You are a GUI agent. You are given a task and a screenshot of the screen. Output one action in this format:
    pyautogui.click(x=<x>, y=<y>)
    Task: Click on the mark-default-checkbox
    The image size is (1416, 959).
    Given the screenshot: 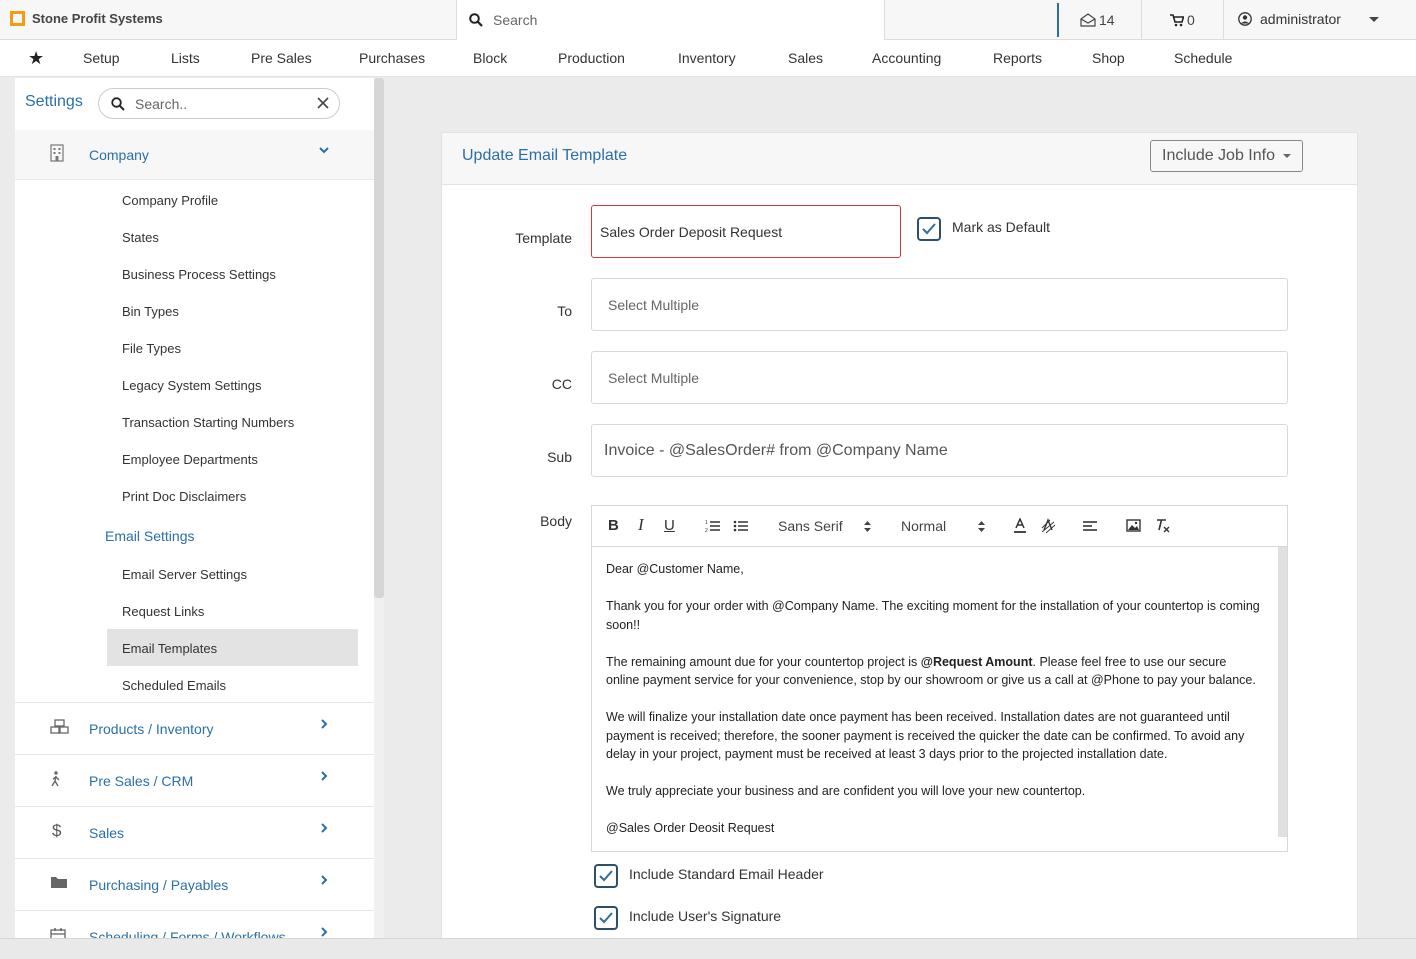 What is the action you would take?
    pyautogui.click(x=929, y=229)
    